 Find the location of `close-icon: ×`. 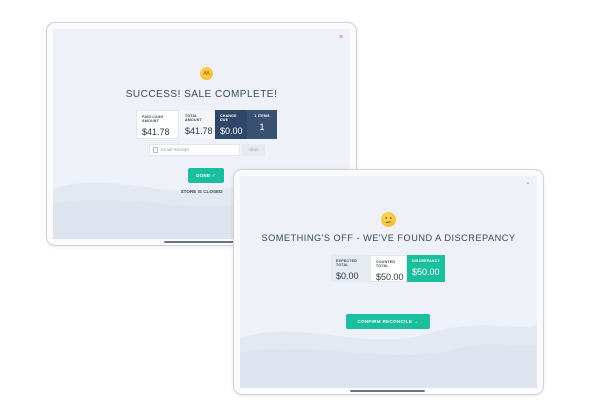

close-icon: × is located at coordinates (341, 37).